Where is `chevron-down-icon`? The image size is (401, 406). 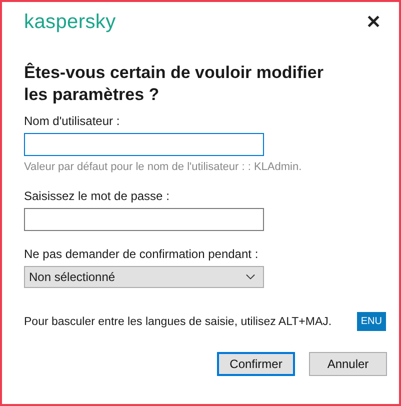
chevron-down-icon is located at coordinates (250, 277).